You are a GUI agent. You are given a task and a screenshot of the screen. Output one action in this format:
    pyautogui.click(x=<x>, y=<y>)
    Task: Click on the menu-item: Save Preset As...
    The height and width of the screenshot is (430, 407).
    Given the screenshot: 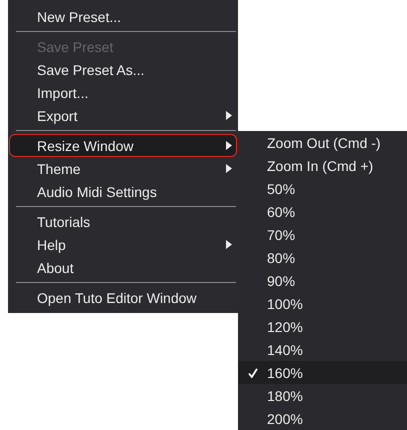 What is the action you would take?
    pyautogui.click(x=123, y=69)
    